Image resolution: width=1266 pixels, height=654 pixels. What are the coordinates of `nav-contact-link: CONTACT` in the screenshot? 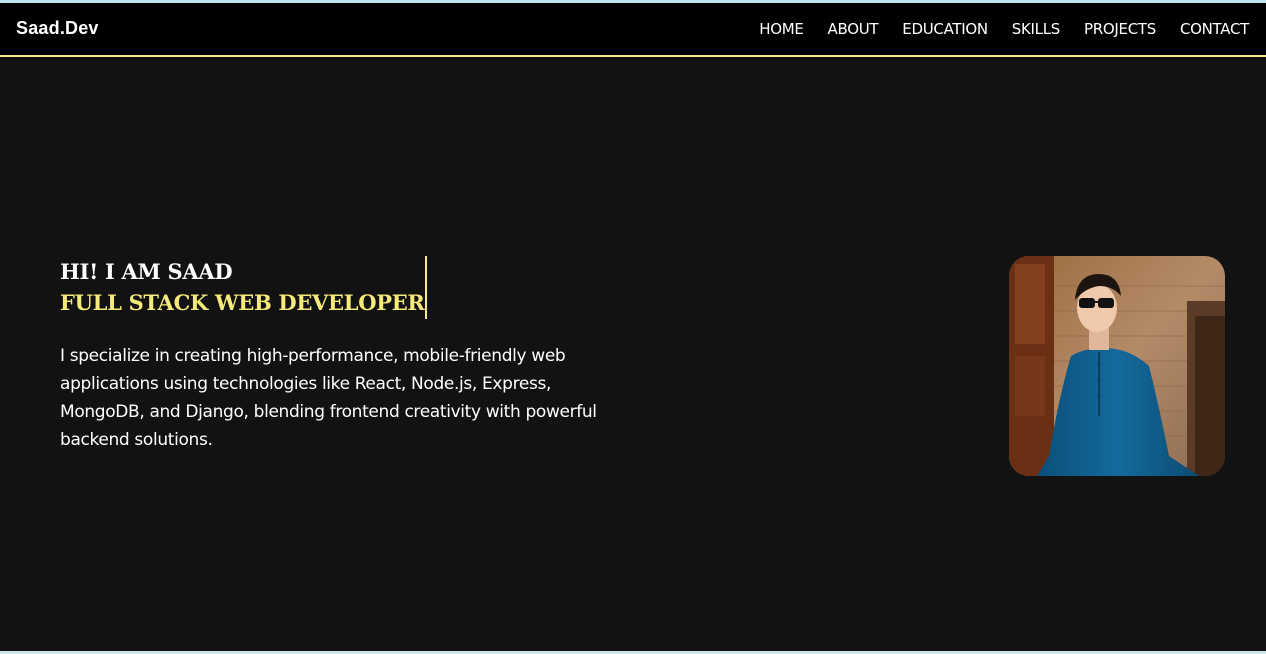 It's located at (1214, 29).